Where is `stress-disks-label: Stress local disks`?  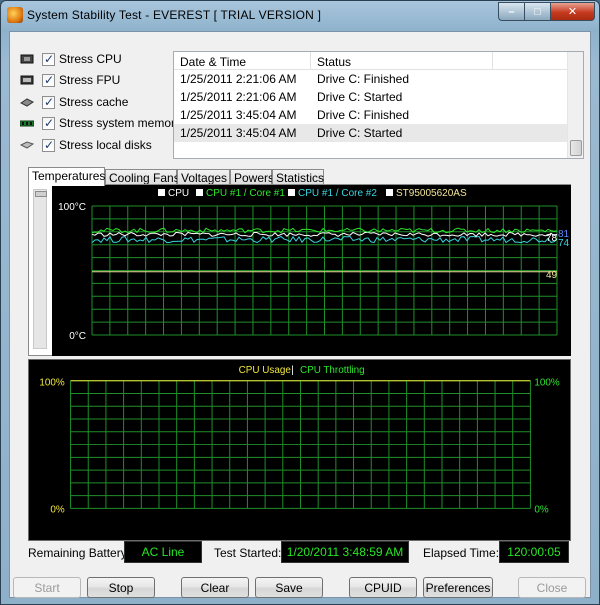 stress-disks-label: Stress local disks is located at coordinates (105, 145).